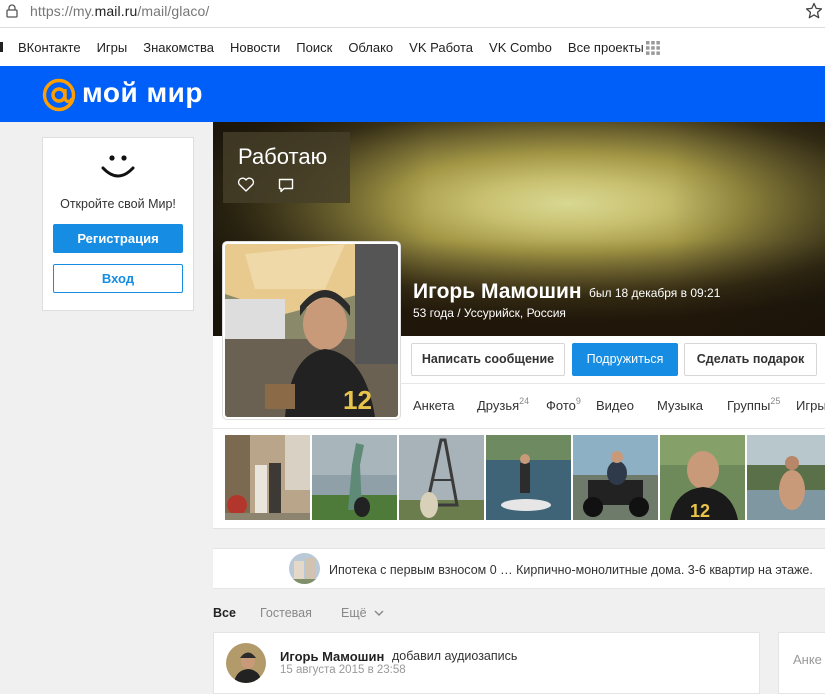 The width and height of the screenshot is (825, 694). I want to click on nav-item-news: Новости, so click(255, 47).